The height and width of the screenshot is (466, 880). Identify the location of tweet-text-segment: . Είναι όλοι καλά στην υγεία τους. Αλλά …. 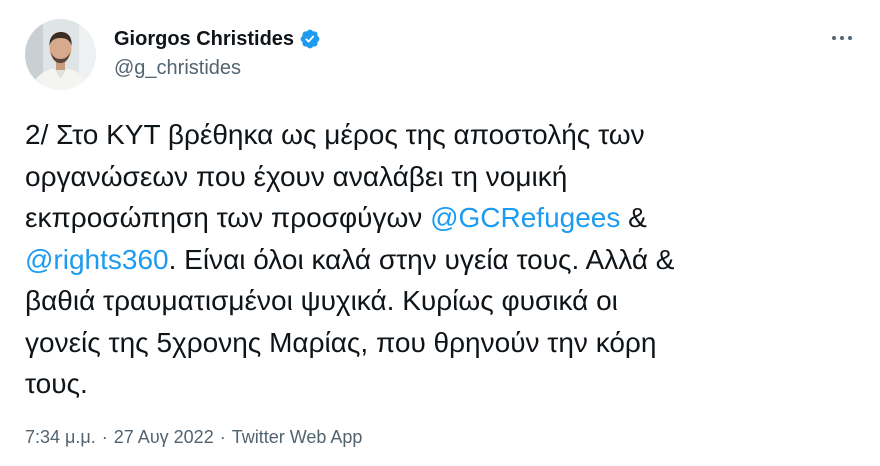
(421, 259).